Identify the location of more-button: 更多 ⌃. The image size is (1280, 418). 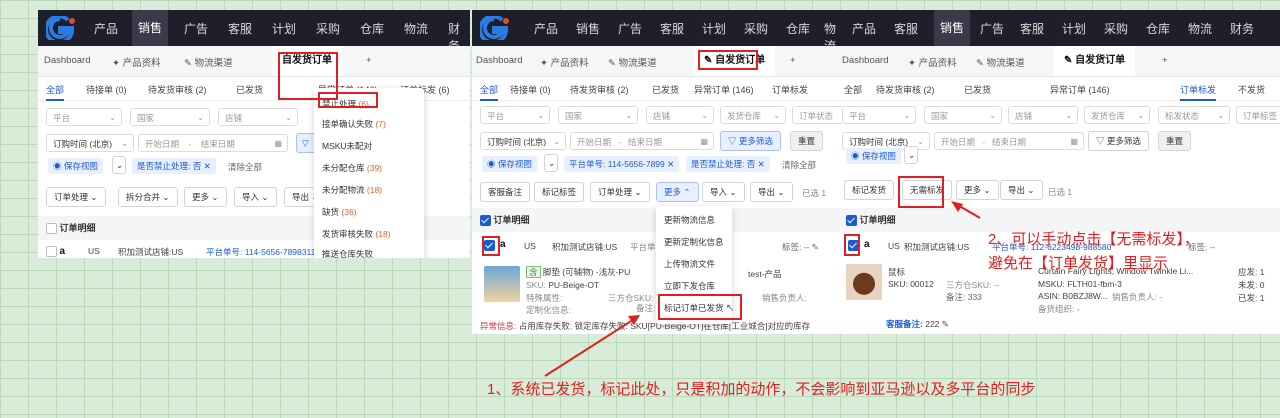
(677, 192).